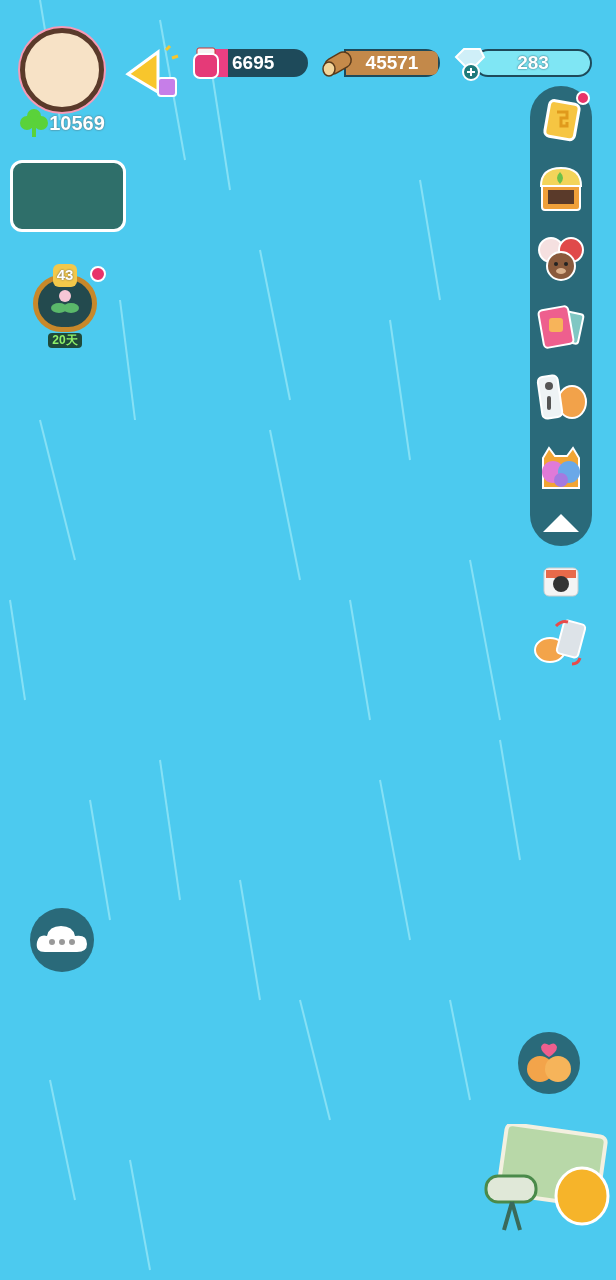 The height and width of the screenshot is (1280, 616). I want to click on camera-icon, so click(561, 581).